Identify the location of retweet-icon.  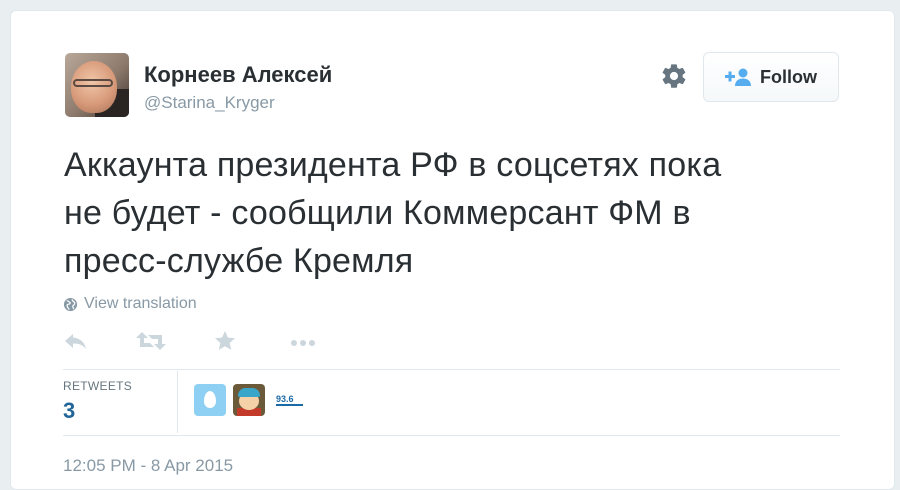
(151, 341).